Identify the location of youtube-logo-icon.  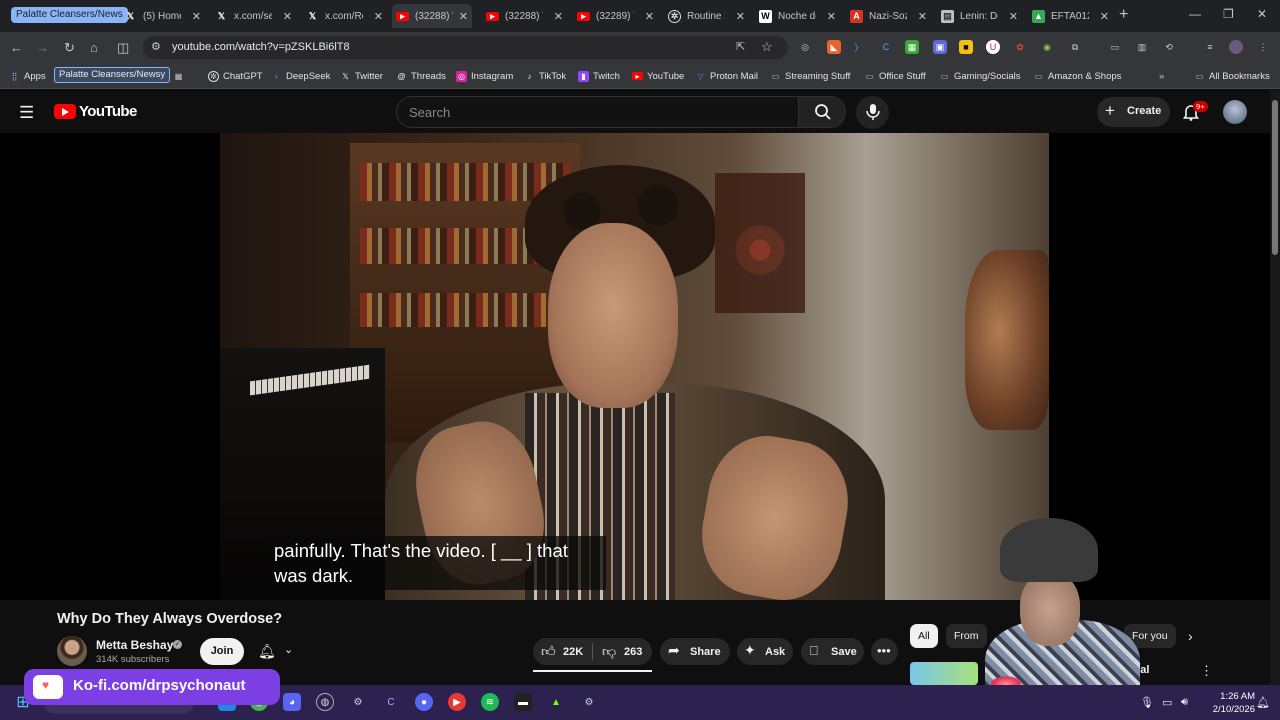
(65, 111).